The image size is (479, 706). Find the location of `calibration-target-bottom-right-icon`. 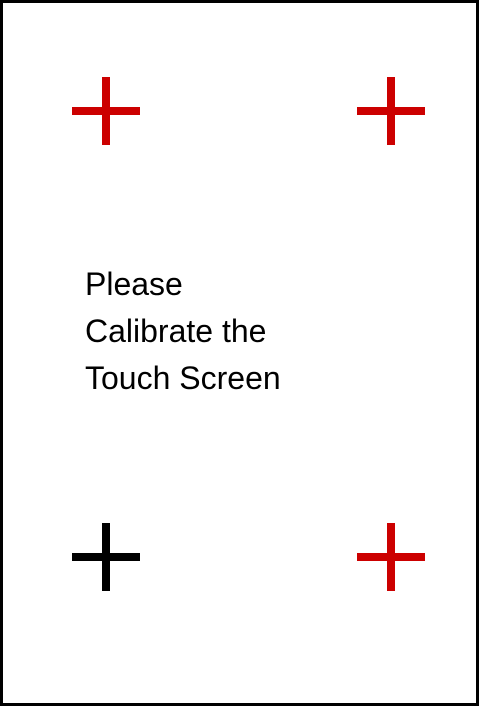

calibration-target-bottom-right-icon is located at coordinates (391, 557).